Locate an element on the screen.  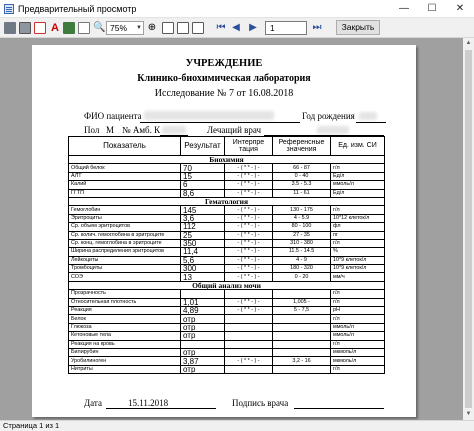
table-cell: ммоль/л is located at coordinates (357, 327).